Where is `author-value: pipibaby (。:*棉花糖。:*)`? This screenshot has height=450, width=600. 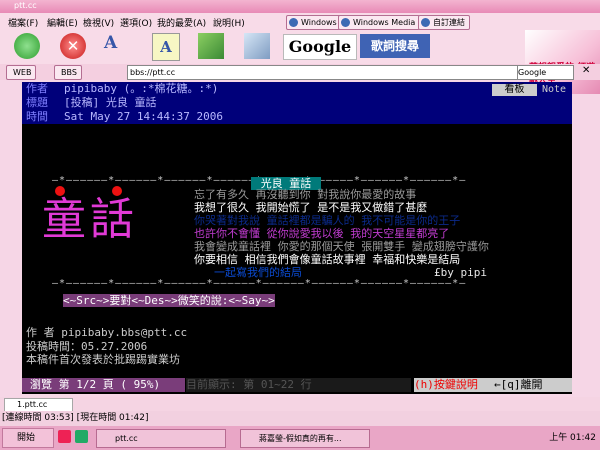 author-value: pipibaby (。:*棉花糖。:*) is located at coordinates (141, 88).